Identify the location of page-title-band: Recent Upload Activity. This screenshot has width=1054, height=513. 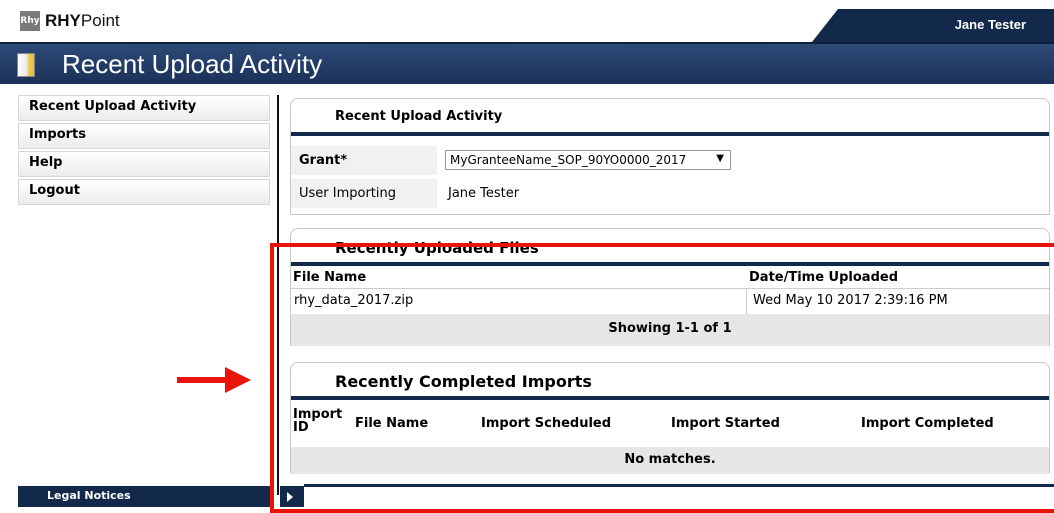
(527, 63).